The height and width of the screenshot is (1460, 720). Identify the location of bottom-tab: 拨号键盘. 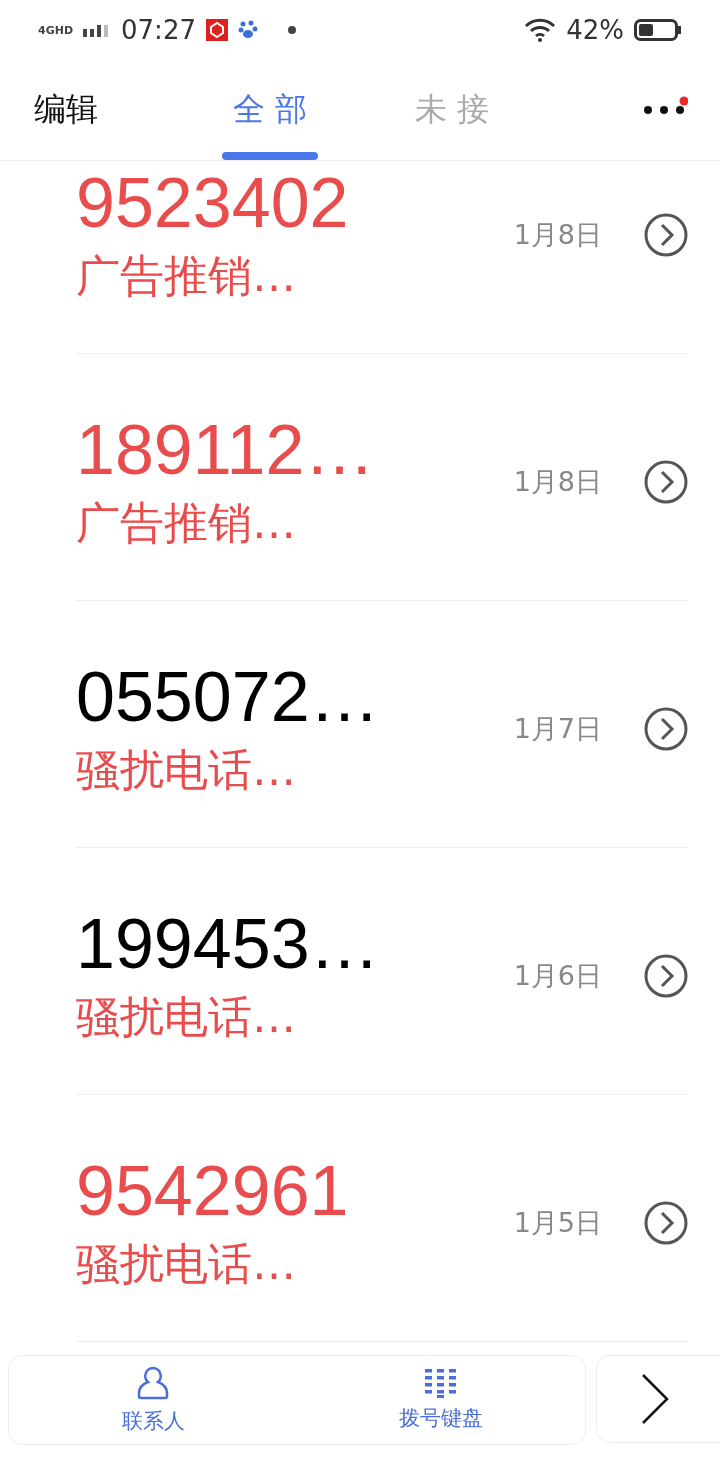
(441, 1400).